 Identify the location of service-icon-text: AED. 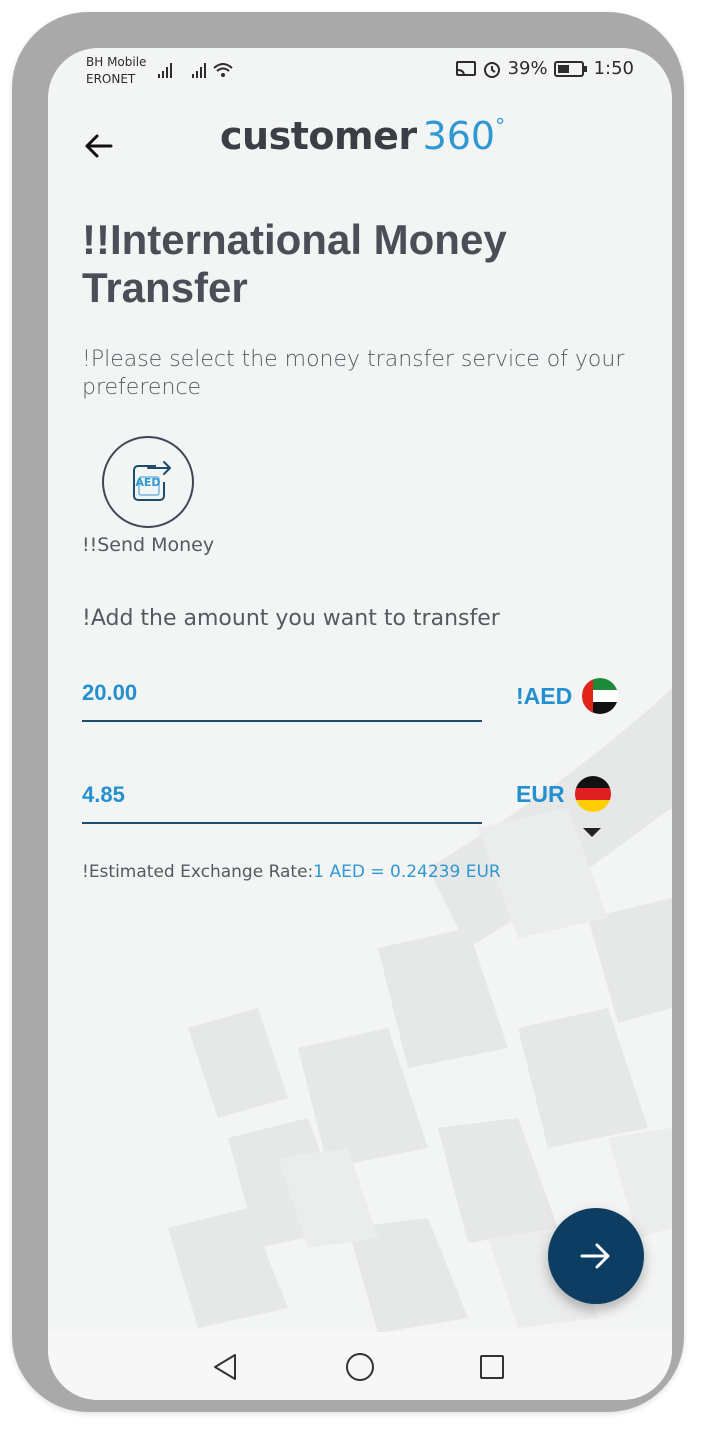
(148, 482).